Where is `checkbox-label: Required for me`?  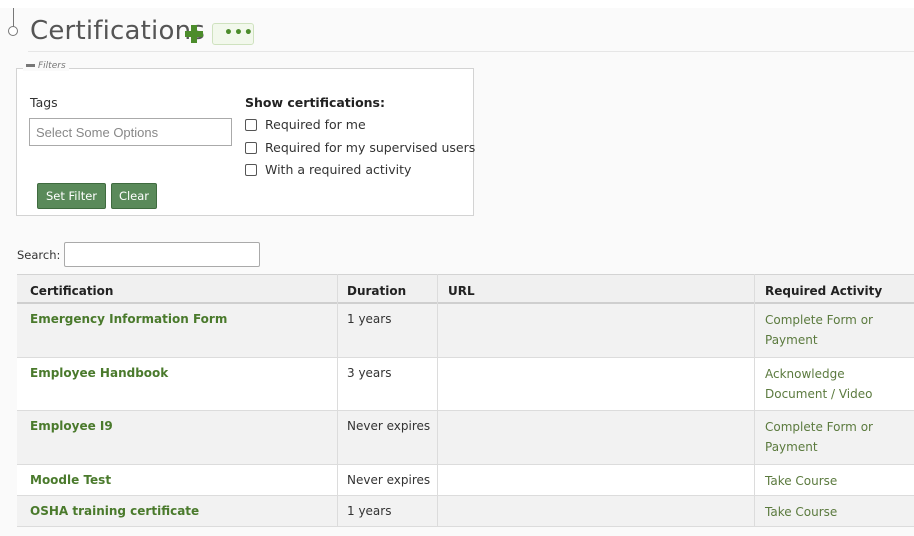
checkbox-label: Required for me is located at coordinates (315, 124).